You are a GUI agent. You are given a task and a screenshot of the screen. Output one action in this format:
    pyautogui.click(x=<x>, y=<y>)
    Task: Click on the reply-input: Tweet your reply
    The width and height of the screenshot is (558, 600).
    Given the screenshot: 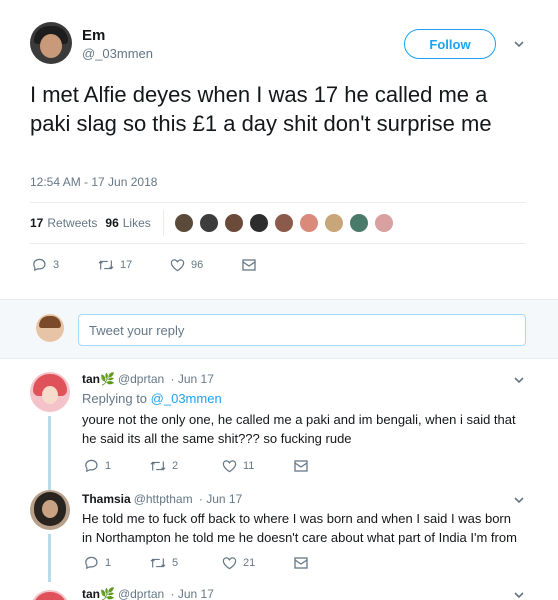 What is the action you would take?
    pyautogui.click(x=302, y=330)
    